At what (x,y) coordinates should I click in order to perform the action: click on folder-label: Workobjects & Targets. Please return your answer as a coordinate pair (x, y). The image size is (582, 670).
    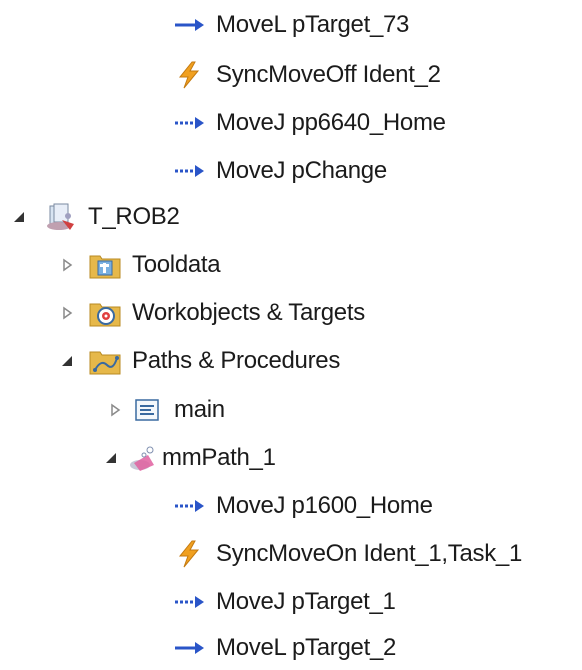
    Looking at the image, I should click on (248, 312).